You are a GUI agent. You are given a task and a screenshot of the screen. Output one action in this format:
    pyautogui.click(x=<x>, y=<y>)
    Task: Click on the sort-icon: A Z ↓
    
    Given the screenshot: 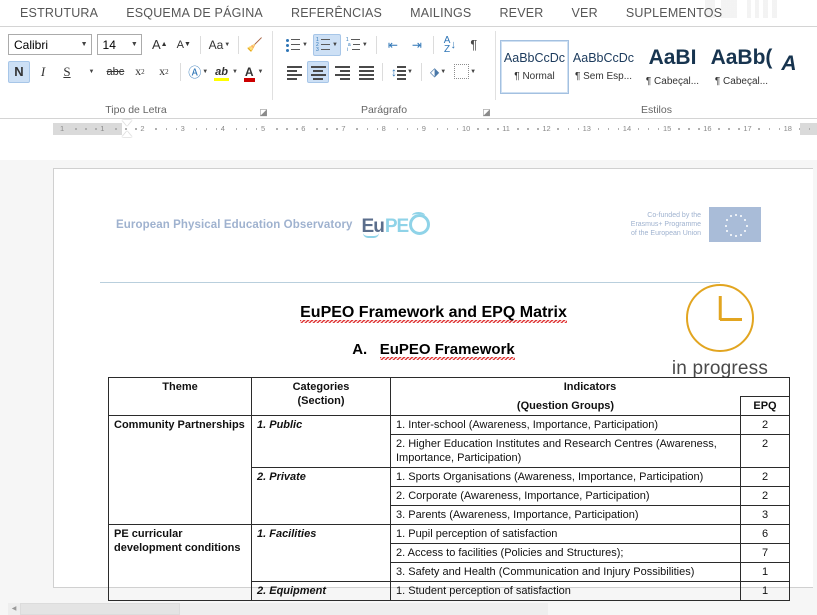 What is the action you would take?
    pyautogui.click(x=450, y=45)
    